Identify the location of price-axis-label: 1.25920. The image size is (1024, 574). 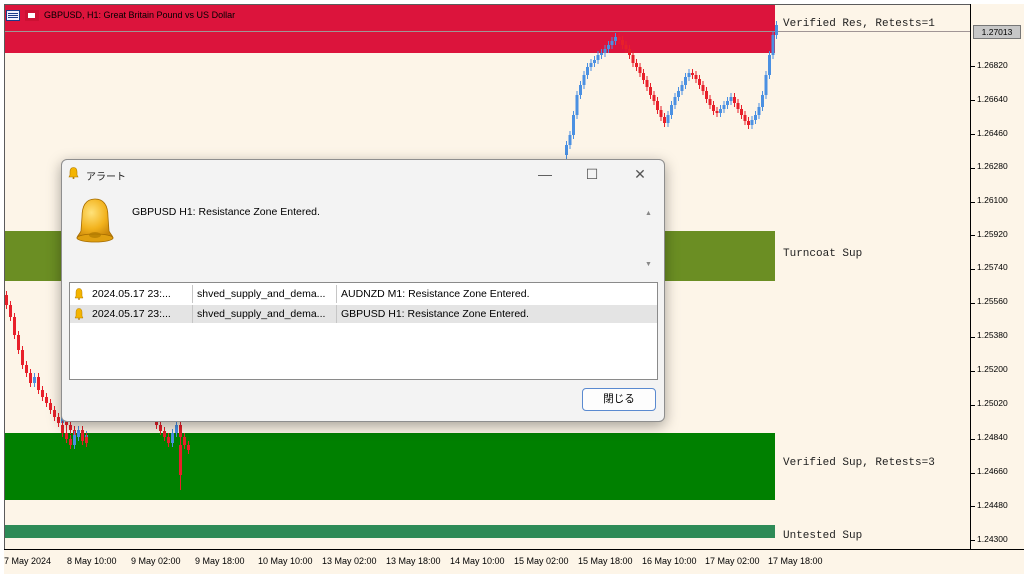
(992, 234).